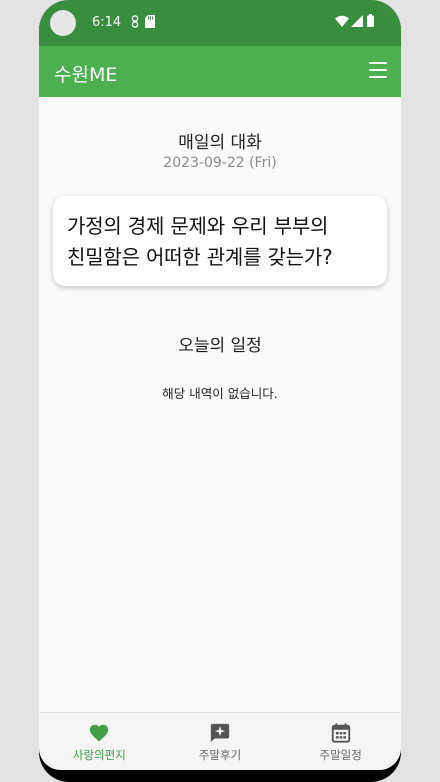 This screenshot has width=440, height=782. Describe the element at coordinates (135, 21) in the screenshot. I see `notification-icon` at that location.